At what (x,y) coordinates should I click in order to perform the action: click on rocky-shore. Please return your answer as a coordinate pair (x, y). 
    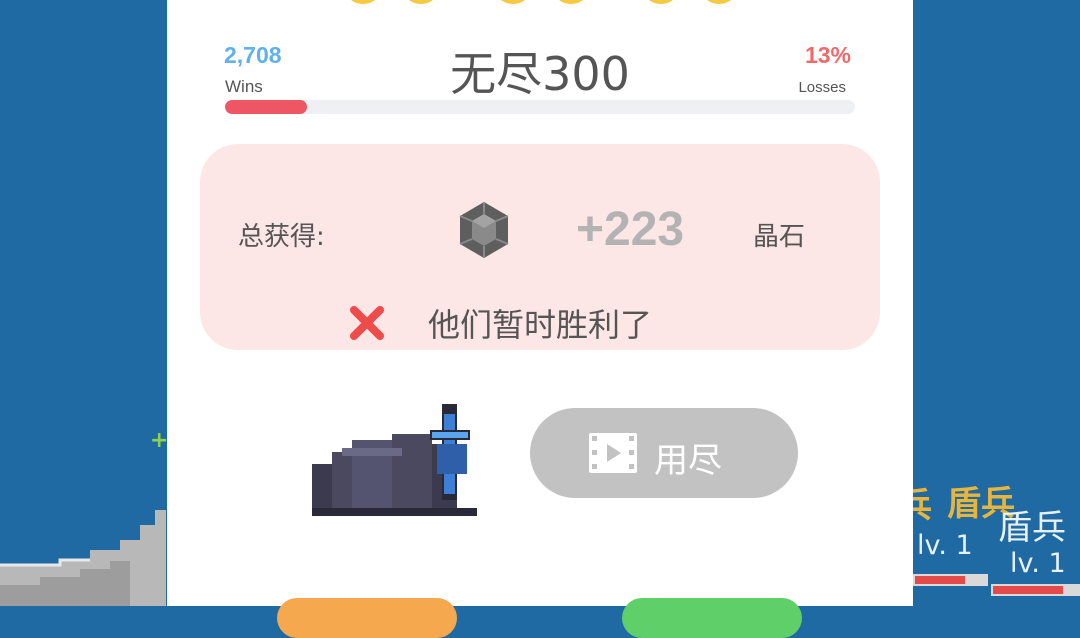
    Looking at the image, I should click on (83, 558).